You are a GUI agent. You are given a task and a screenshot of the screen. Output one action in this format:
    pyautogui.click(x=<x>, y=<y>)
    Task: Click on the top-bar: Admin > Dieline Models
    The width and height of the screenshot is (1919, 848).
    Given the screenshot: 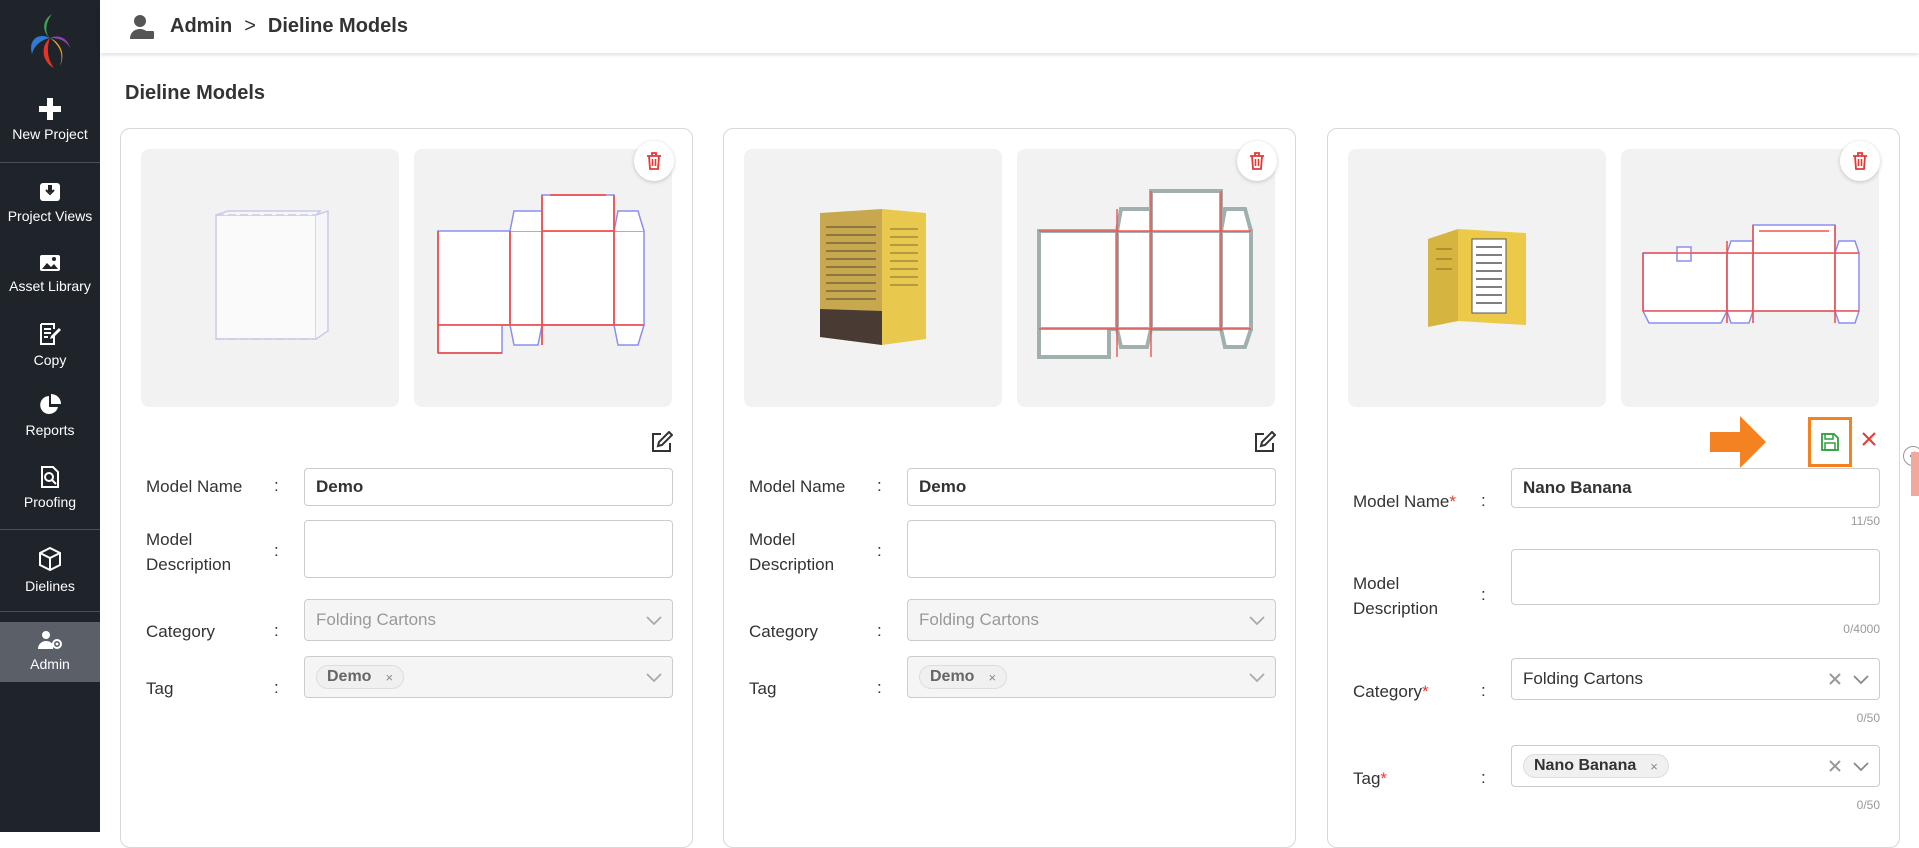 What is the action you would take?
    pyautogui.click(x=1009, y=26)
    